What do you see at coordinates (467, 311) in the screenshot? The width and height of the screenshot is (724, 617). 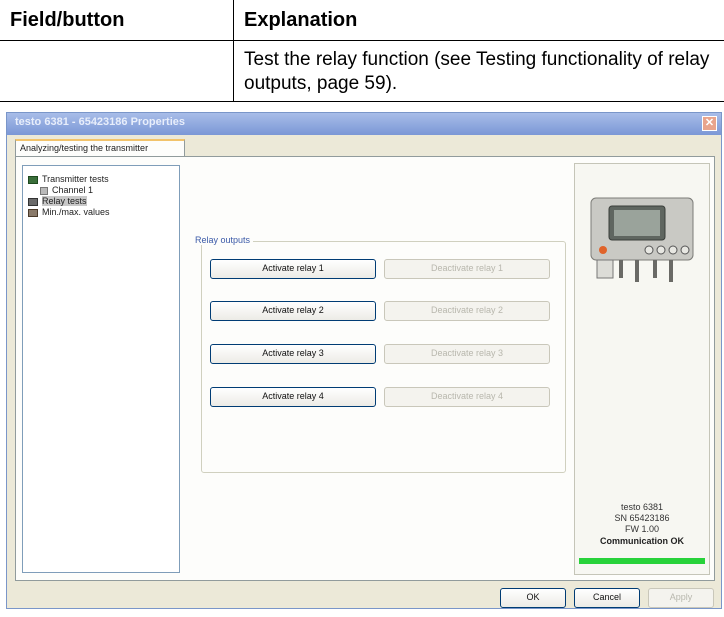 I see `deactivate-relay-2-button: Deactivate relay 2` at bounding box center [467, 311].